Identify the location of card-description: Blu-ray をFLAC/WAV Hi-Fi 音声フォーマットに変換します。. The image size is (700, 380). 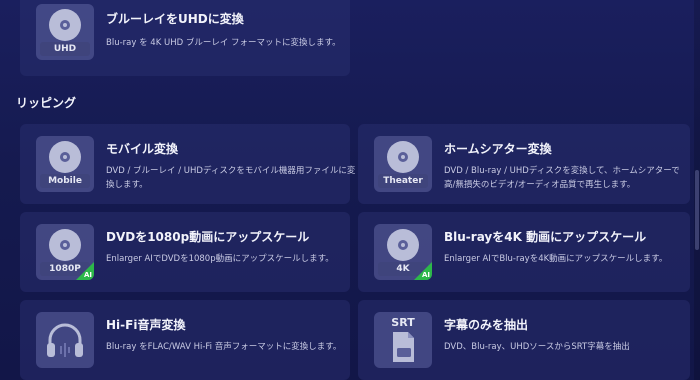
(224, 347).